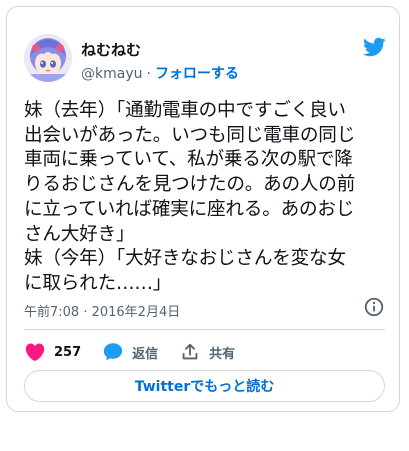  What do you see at coordinates (204, 386) in the screenshot?
I see `read-more-button: Twitterでもっと読む` at bounding box center [204, 386].